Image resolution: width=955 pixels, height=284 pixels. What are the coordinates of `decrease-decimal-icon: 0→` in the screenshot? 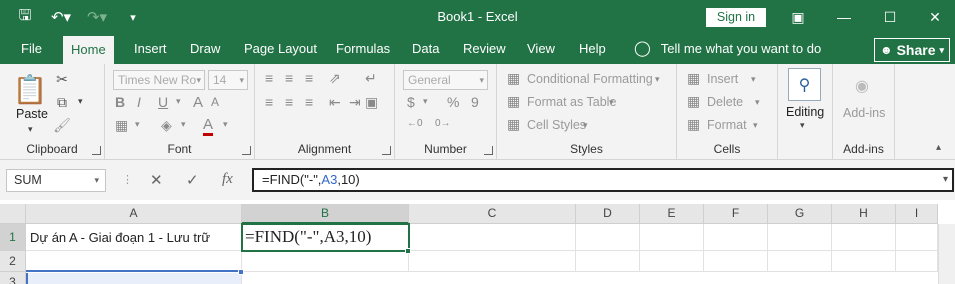 It's located at (443, 123).